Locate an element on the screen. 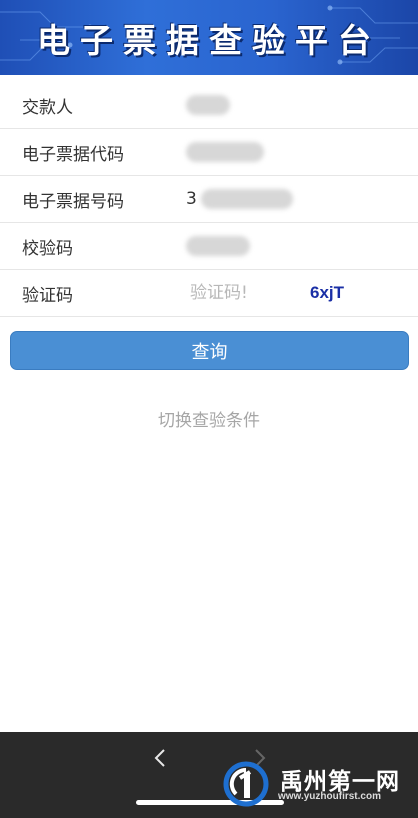 This screenshot has width=418, height=818. field-value-bill-number: 3 is located at coordinates (239, 199).